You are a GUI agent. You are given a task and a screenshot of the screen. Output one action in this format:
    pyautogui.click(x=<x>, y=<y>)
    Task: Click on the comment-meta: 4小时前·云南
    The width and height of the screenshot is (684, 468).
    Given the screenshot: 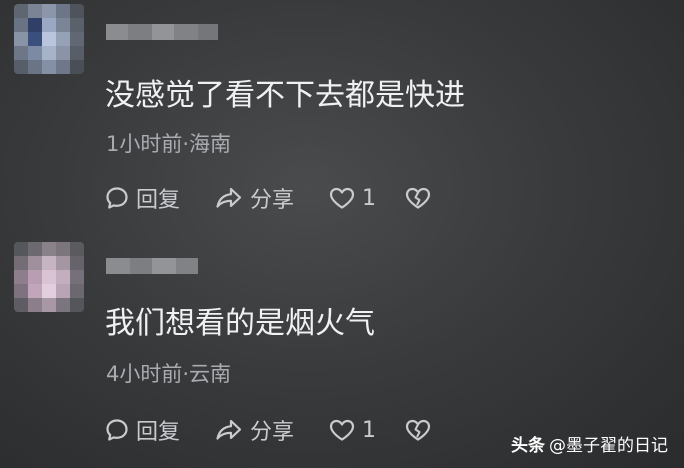 What is the action you would take?
    pyautogui.click(x=169, y=374)
    